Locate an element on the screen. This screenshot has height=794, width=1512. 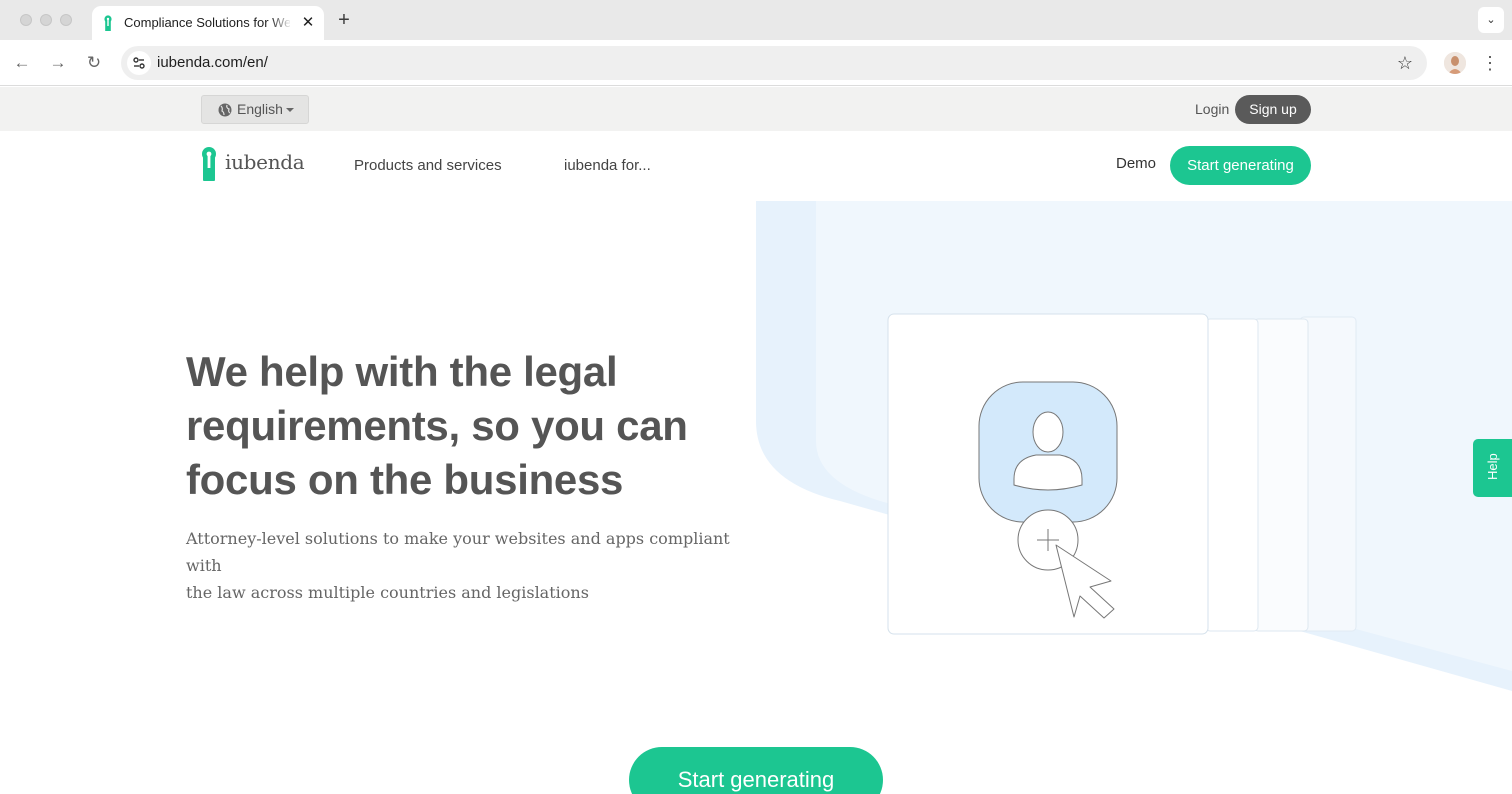
language-selector: English is located at coordinates (255, 109).